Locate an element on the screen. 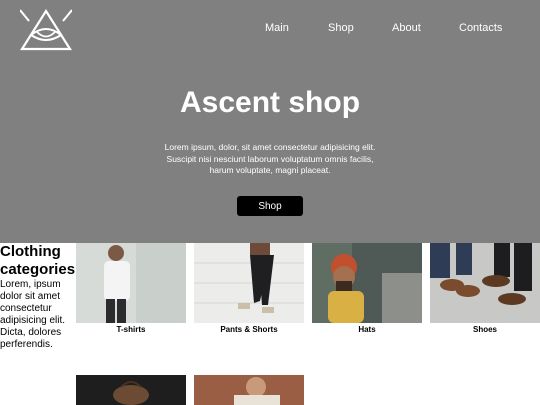  category-card-tshirts: T-shirts is located at coordinates (131, 288).